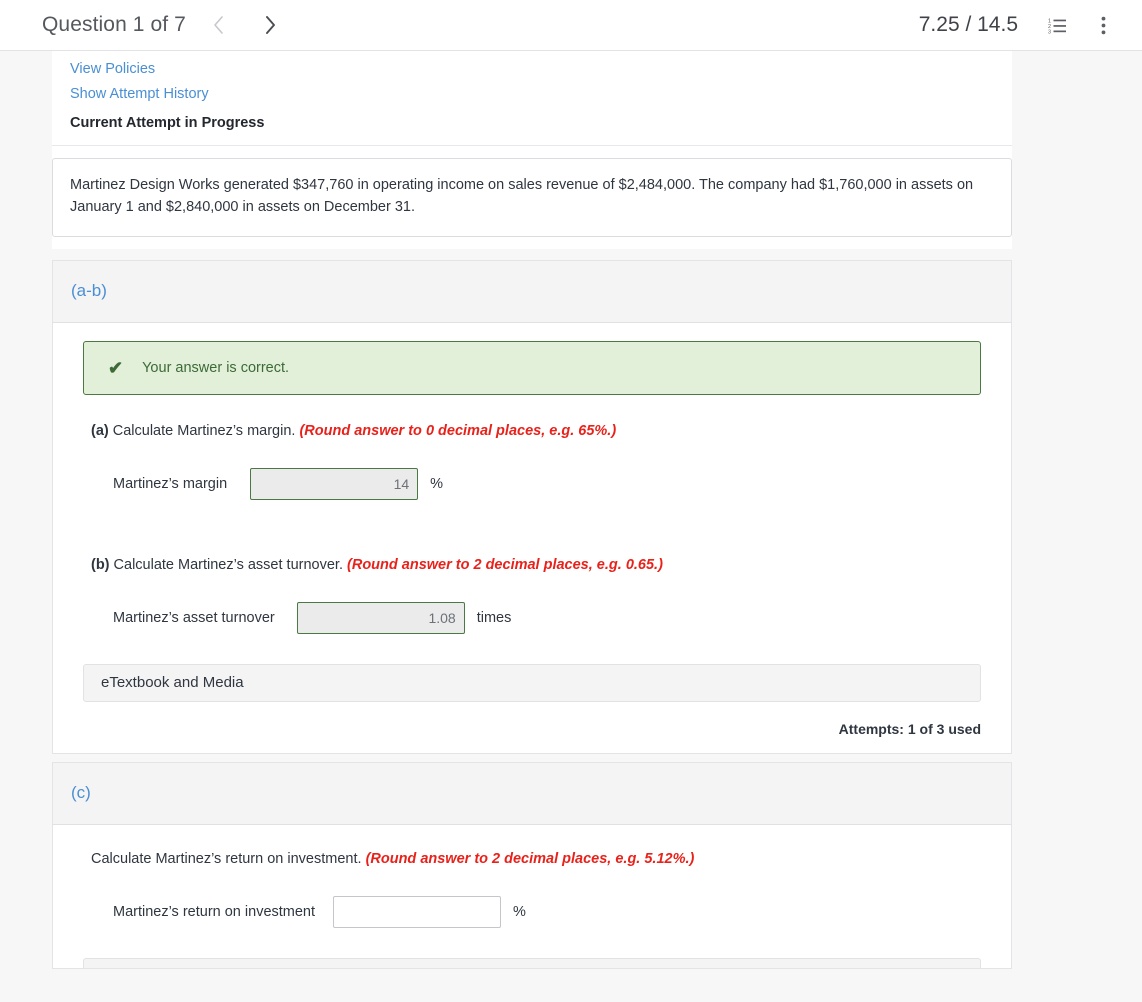  Describe the element at coordinates (100, 564) in the screenshot. I see `question-b-letter: (b)` at that location.